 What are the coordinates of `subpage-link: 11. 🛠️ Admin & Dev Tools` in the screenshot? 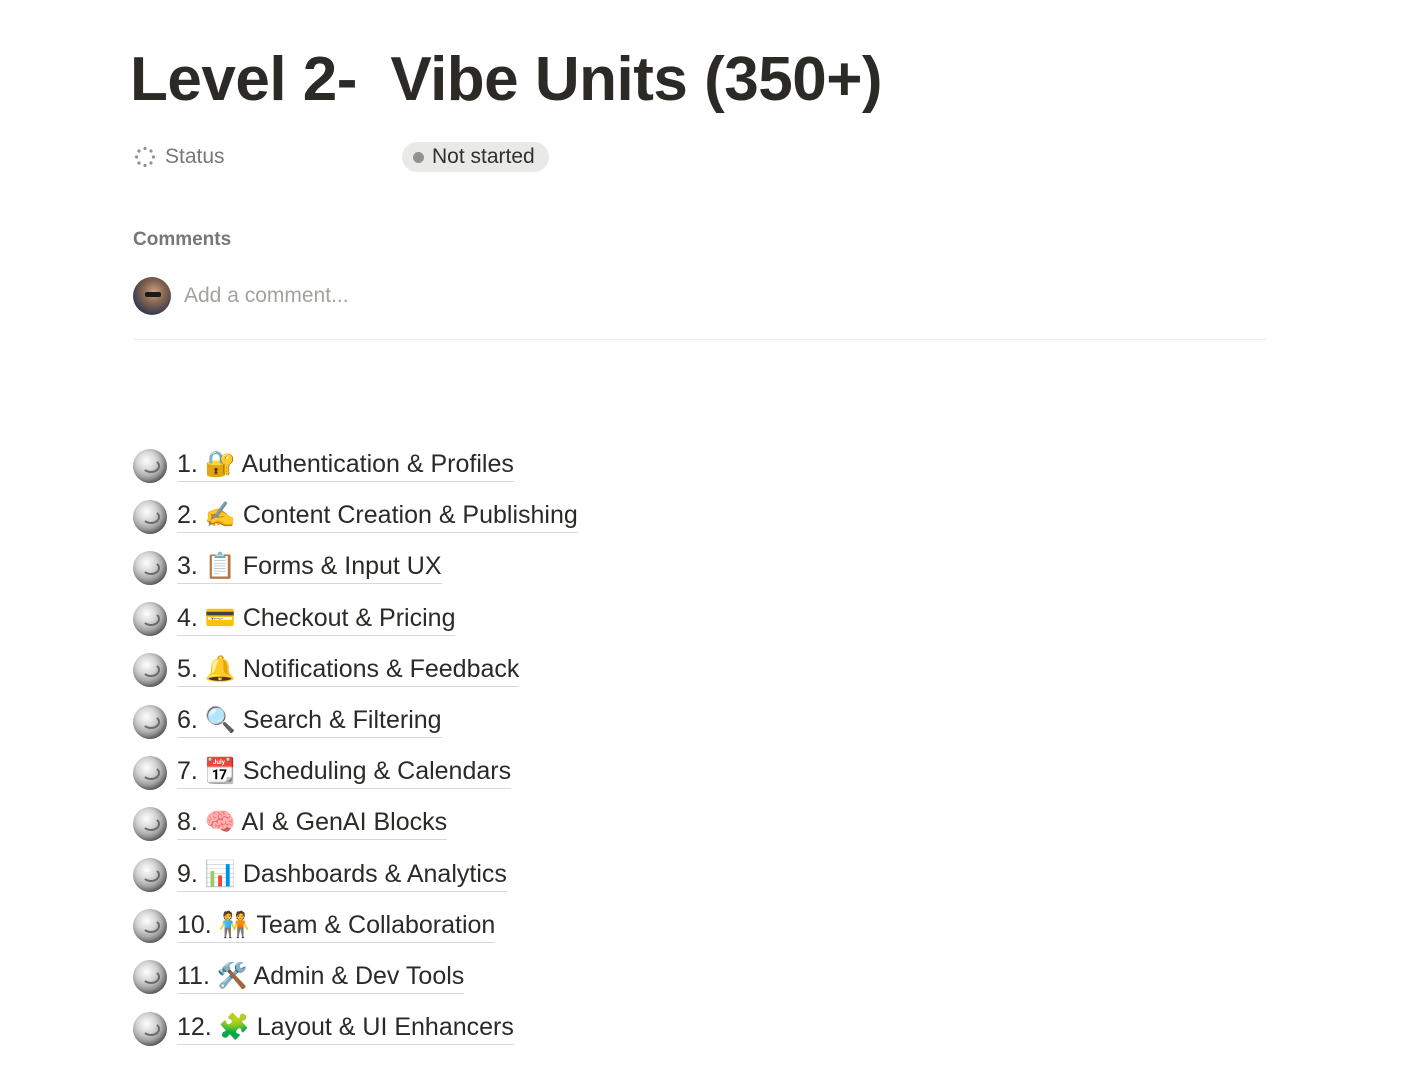 It's located at (355, 977).